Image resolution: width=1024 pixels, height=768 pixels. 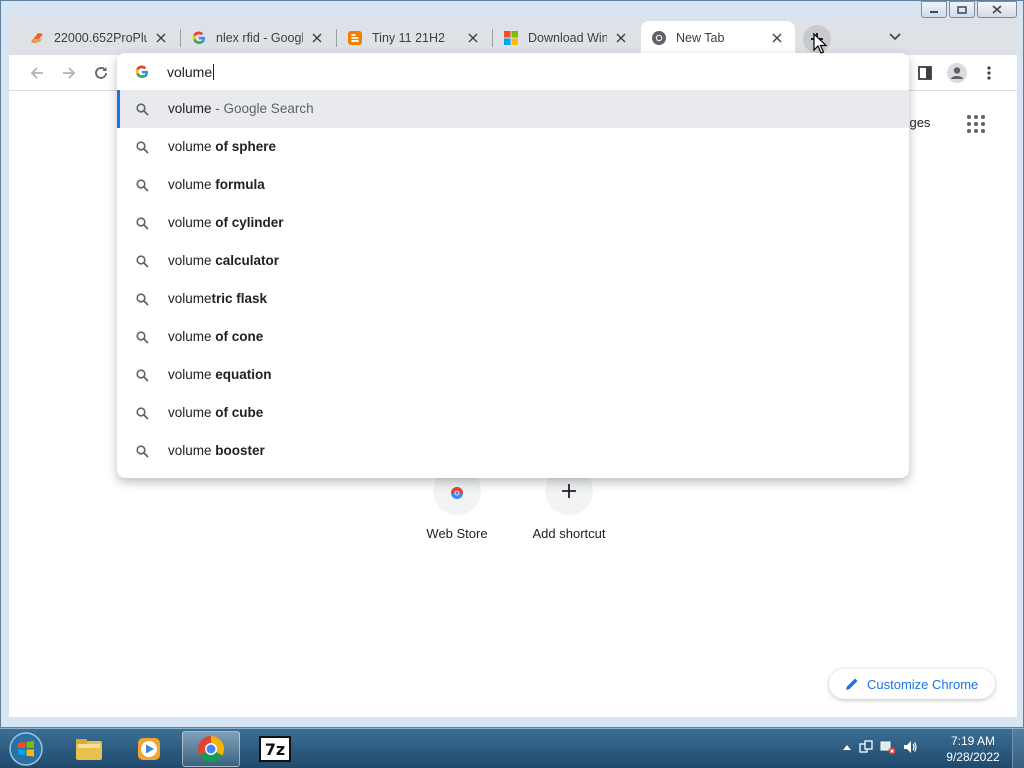 What do you see at coordinates (214, 72) in the screenshot?
I see `text-caret` at bounding box center [214, 72].